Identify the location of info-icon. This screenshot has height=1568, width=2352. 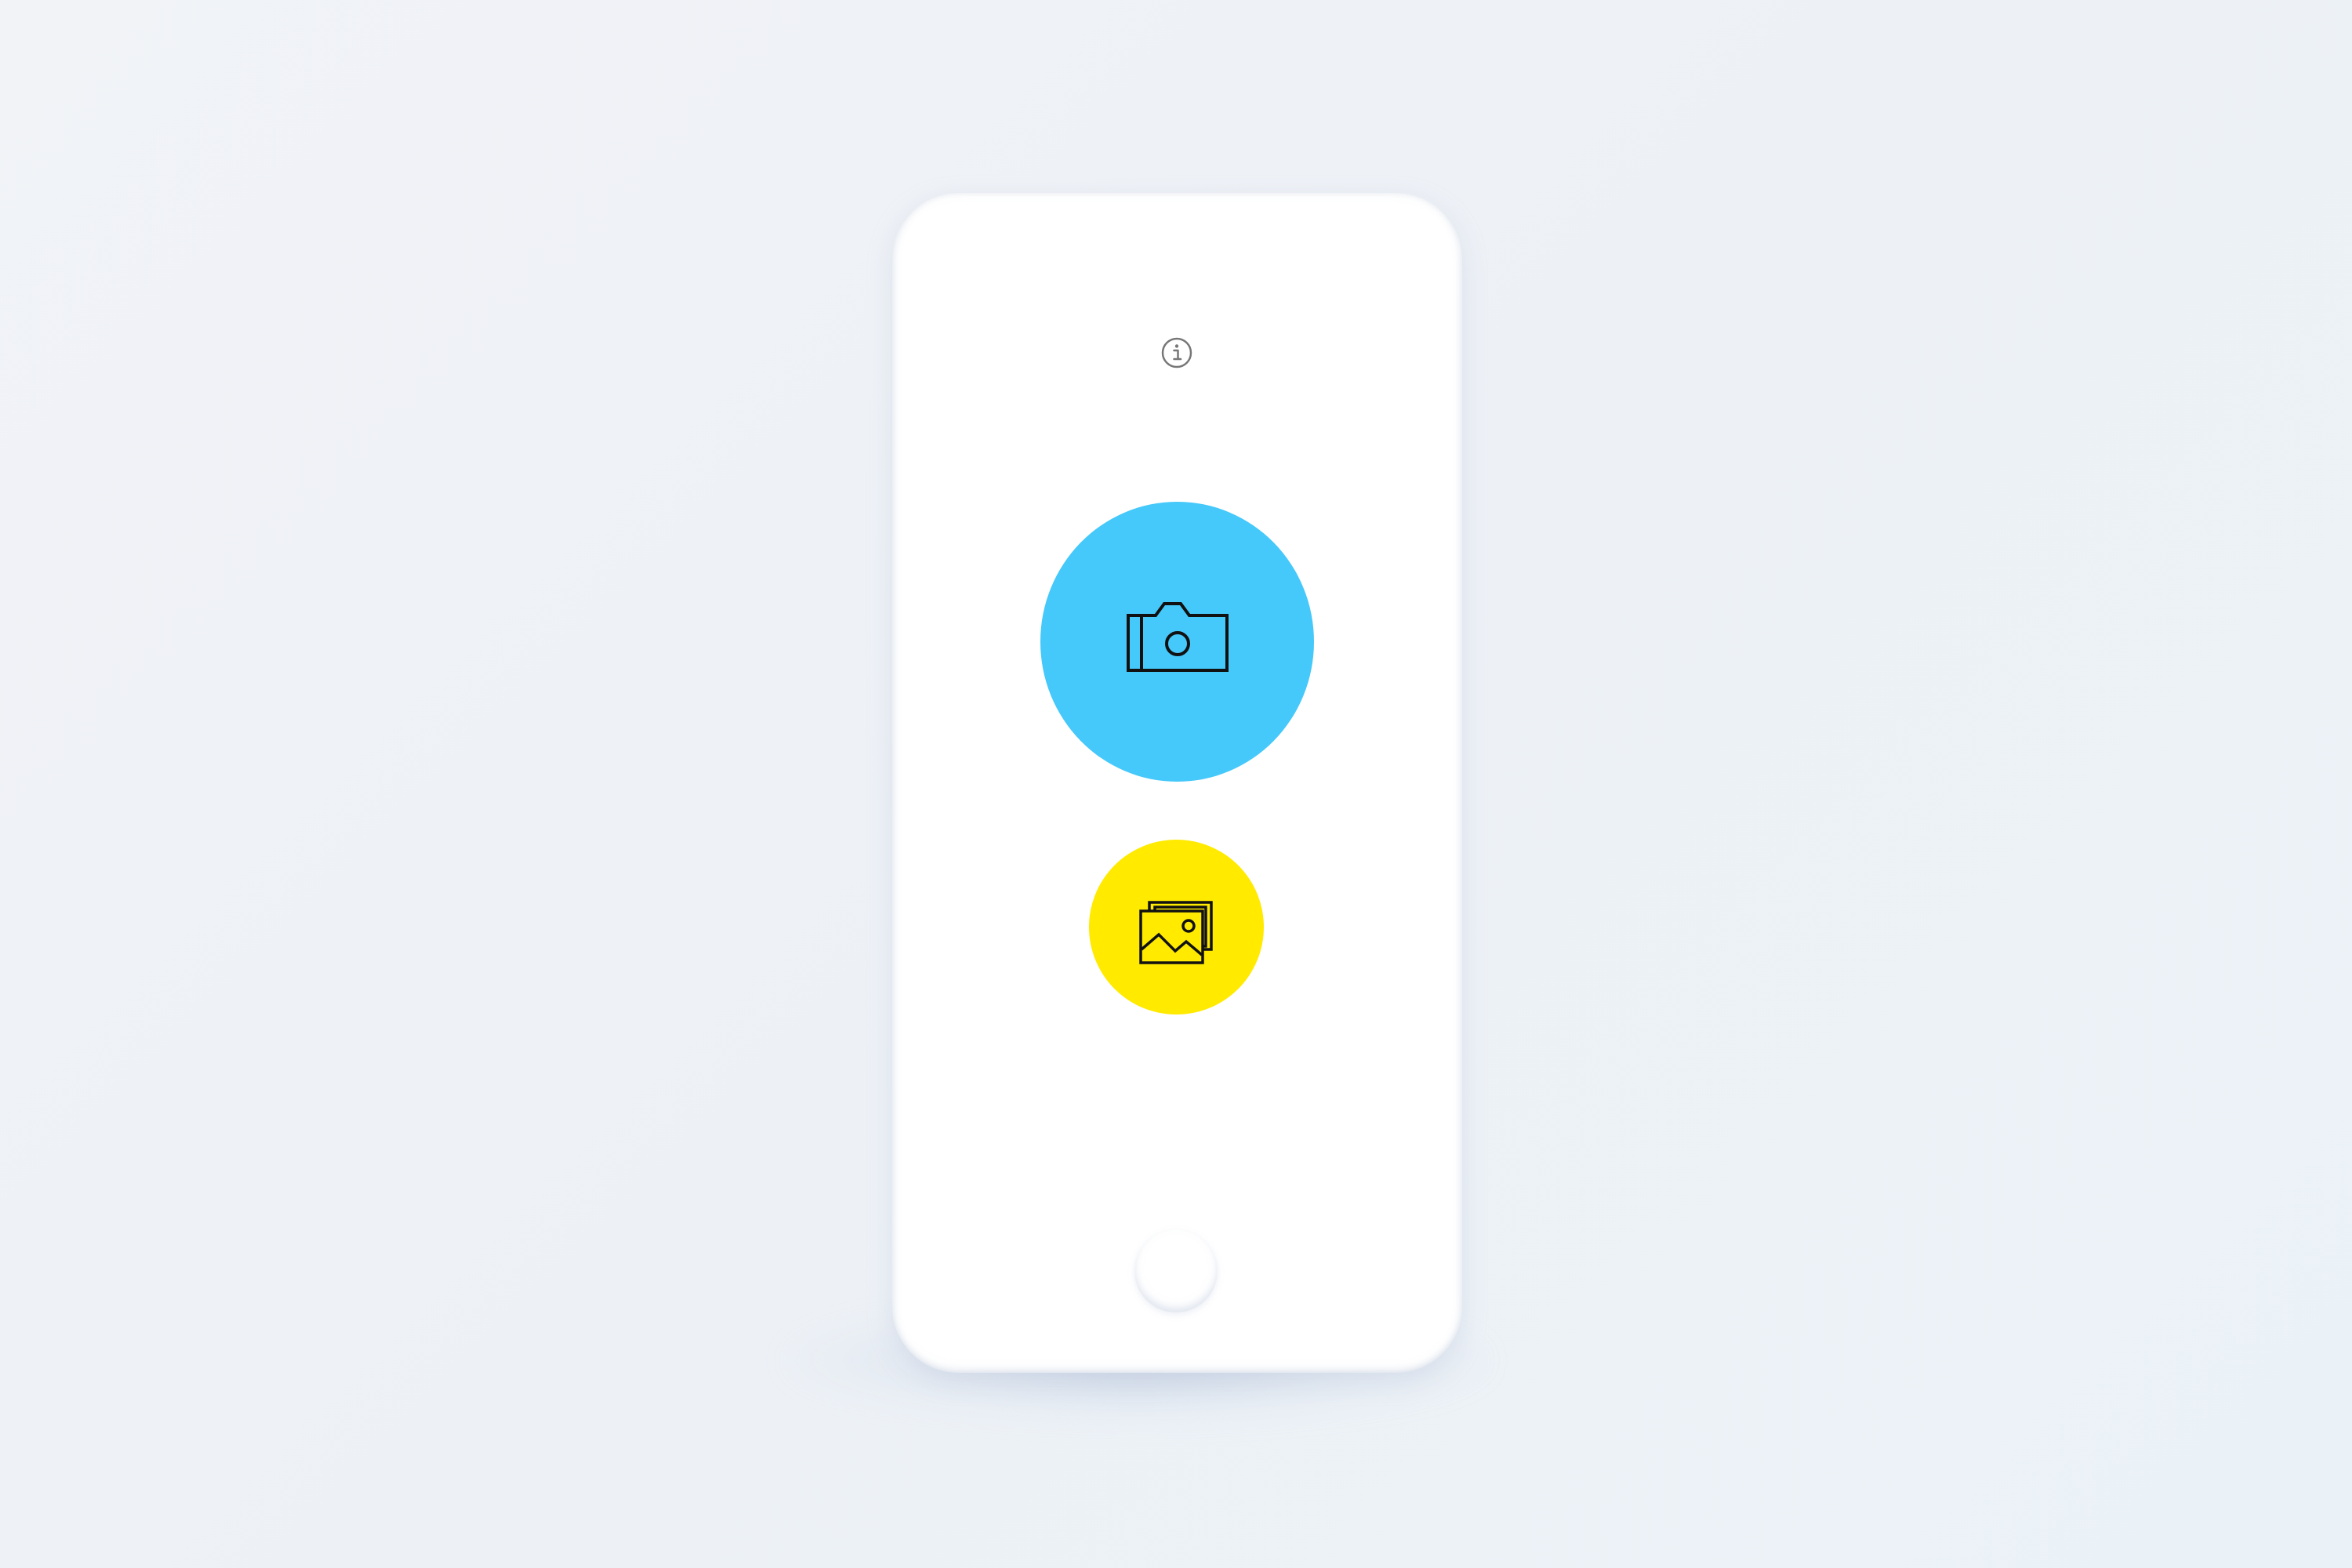
(1176, 352).